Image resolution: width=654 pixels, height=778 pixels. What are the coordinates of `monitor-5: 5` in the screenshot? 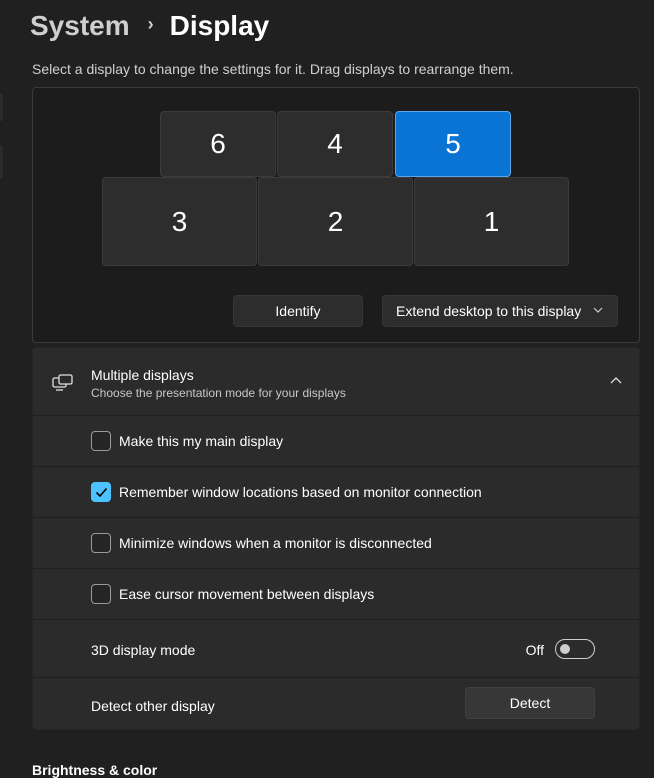 It's located at (453, 144).